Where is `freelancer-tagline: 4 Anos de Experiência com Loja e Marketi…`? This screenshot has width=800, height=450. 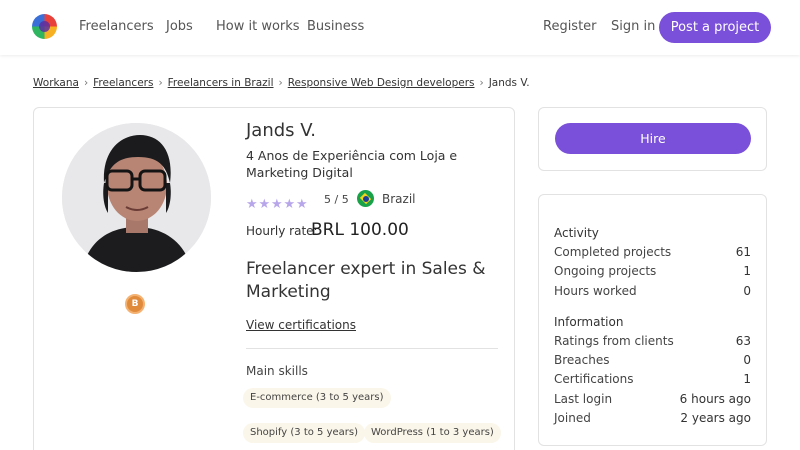 freelancer-tagline: 4 Anos de Experiência com Loja e Marketi… is located at coordinates (352, 164).